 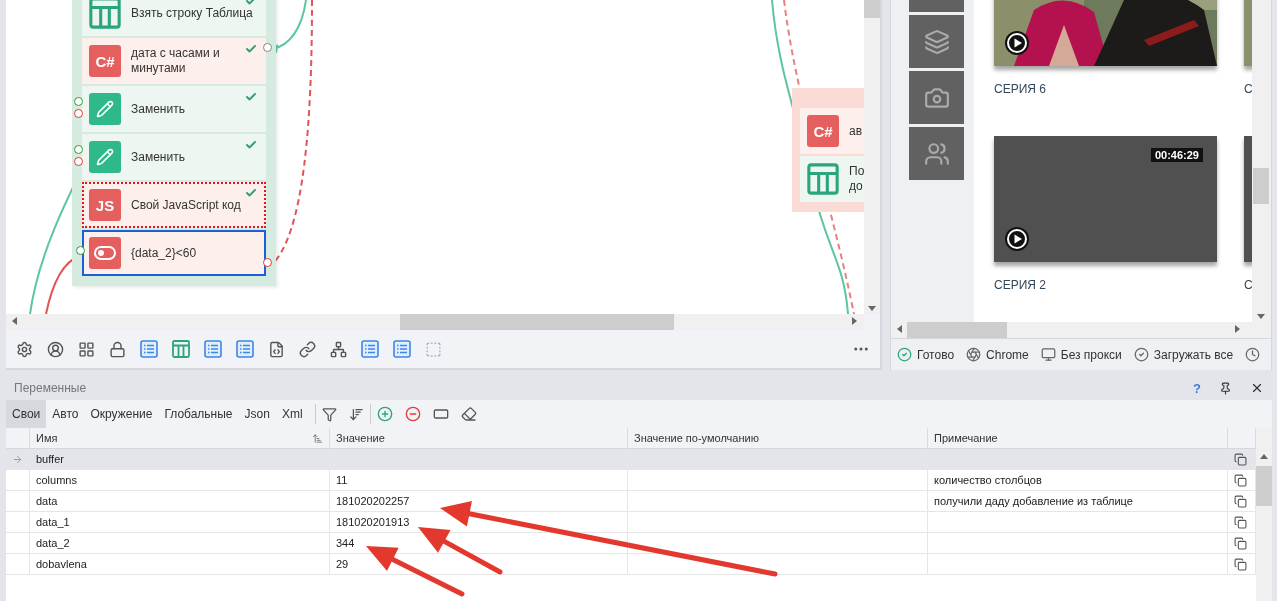 What do you see at coordinates (479, 564) in the screenshot?
I see `table-cell: 29` at bounding box center [479, 564].